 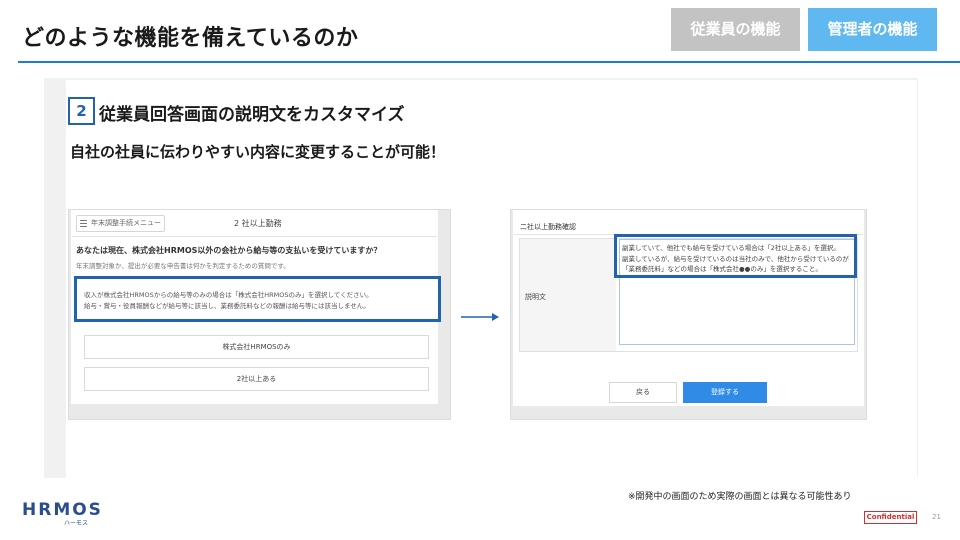 What do you see at coordinates (120, 223) in the screenshot?
I see `year-end-menu-button: 年末調整手続メニュー` at bounding box center [120, 223].